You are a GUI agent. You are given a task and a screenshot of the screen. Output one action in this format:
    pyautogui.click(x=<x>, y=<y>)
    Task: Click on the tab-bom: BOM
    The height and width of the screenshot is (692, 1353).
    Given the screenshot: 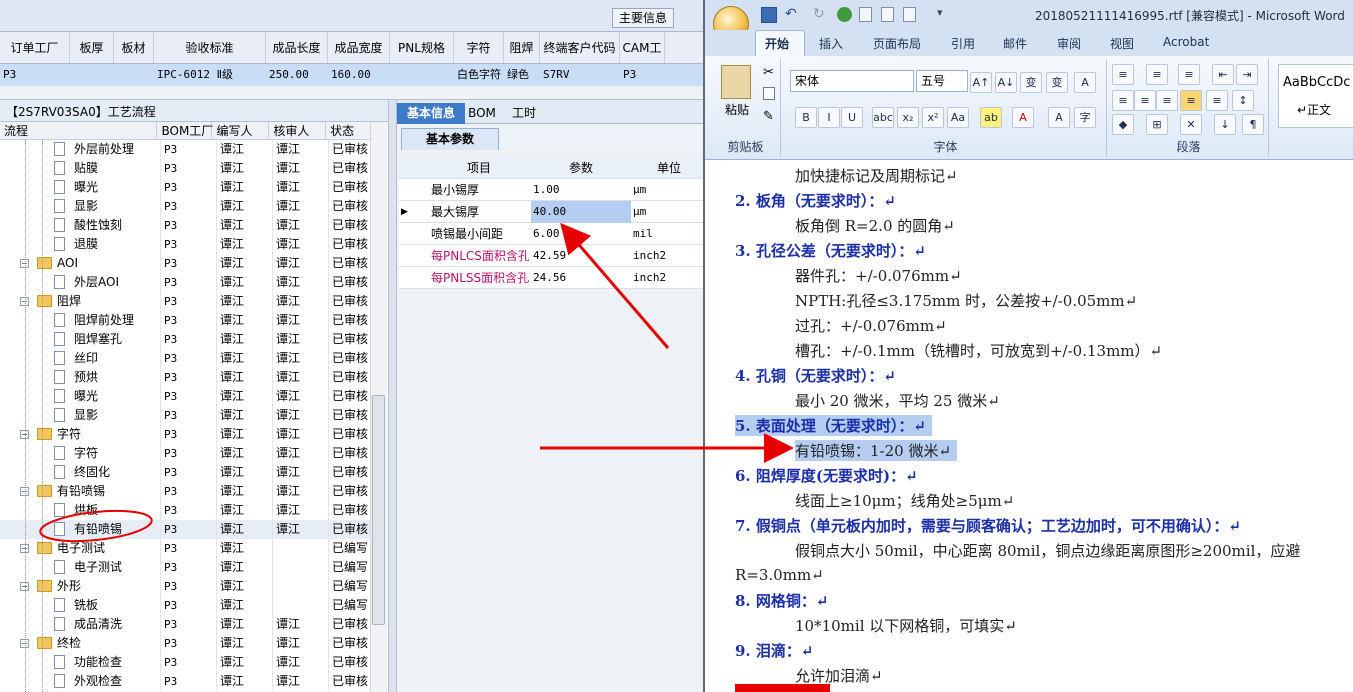 What is the action you would take?
    pyautogui.click(x=482, y=113)
    